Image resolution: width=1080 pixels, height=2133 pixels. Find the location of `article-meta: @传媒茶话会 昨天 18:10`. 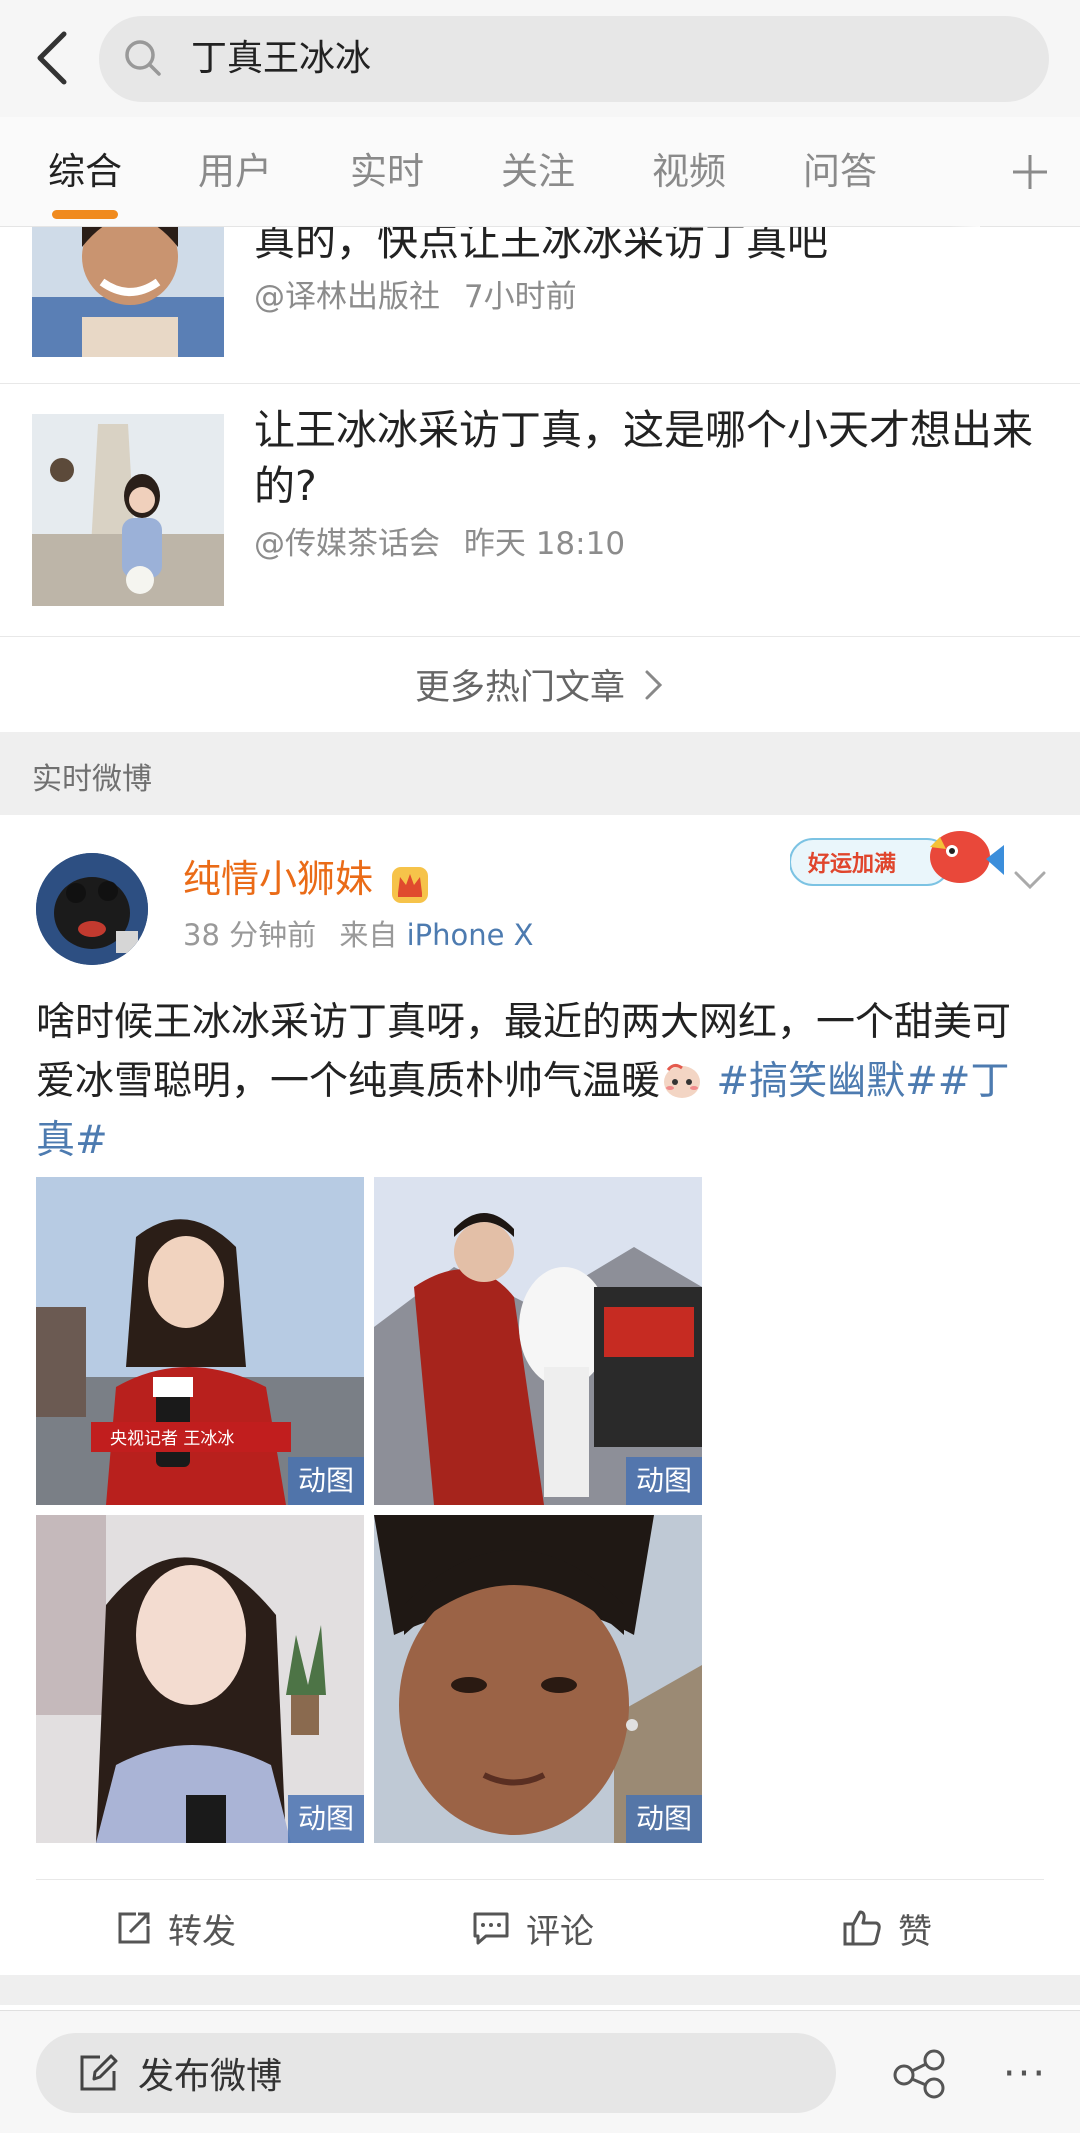

article-meta: @传媒茶话会 昨天 18:10 is located at coordinates (439, 540).